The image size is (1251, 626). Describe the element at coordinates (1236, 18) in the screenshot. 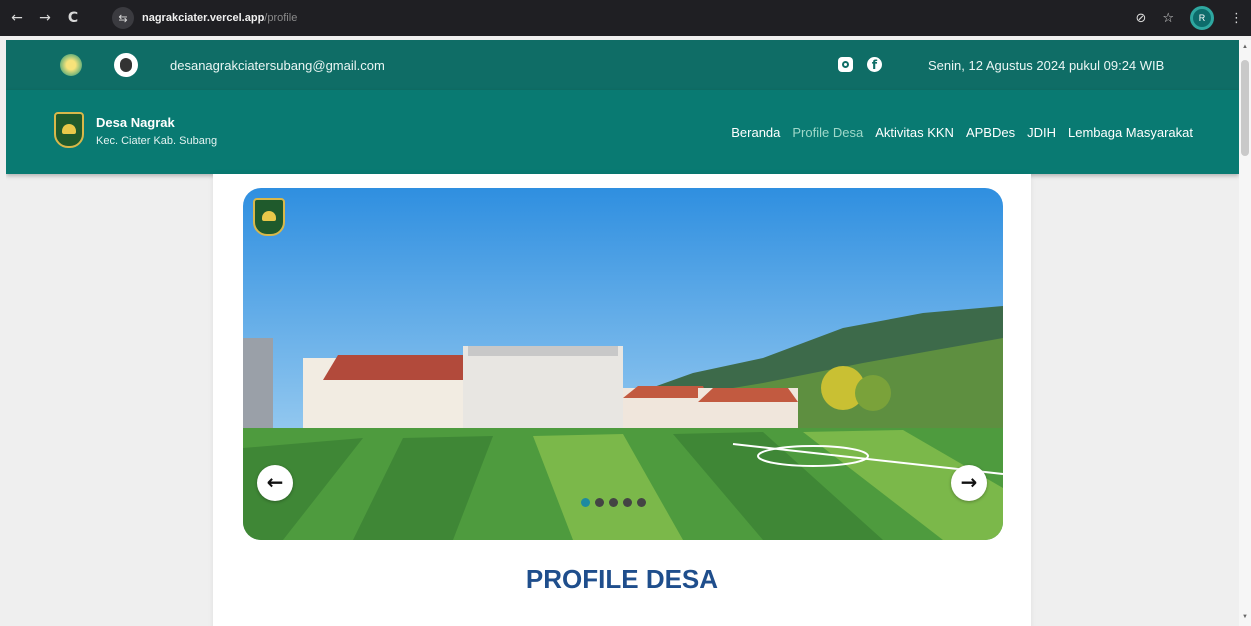

I see `menu-dots-icon: ⋮` at that location.